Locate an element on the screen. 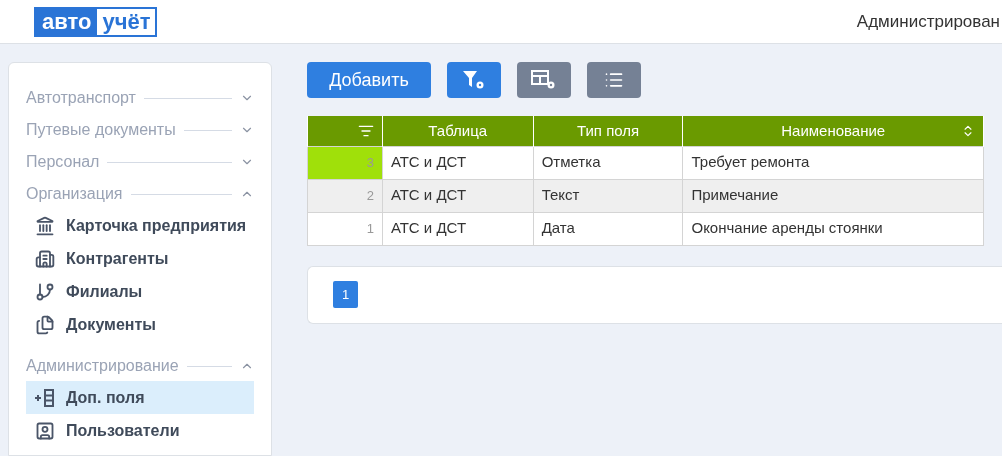  section-header: Персонал is located at coordinates (140, 162).